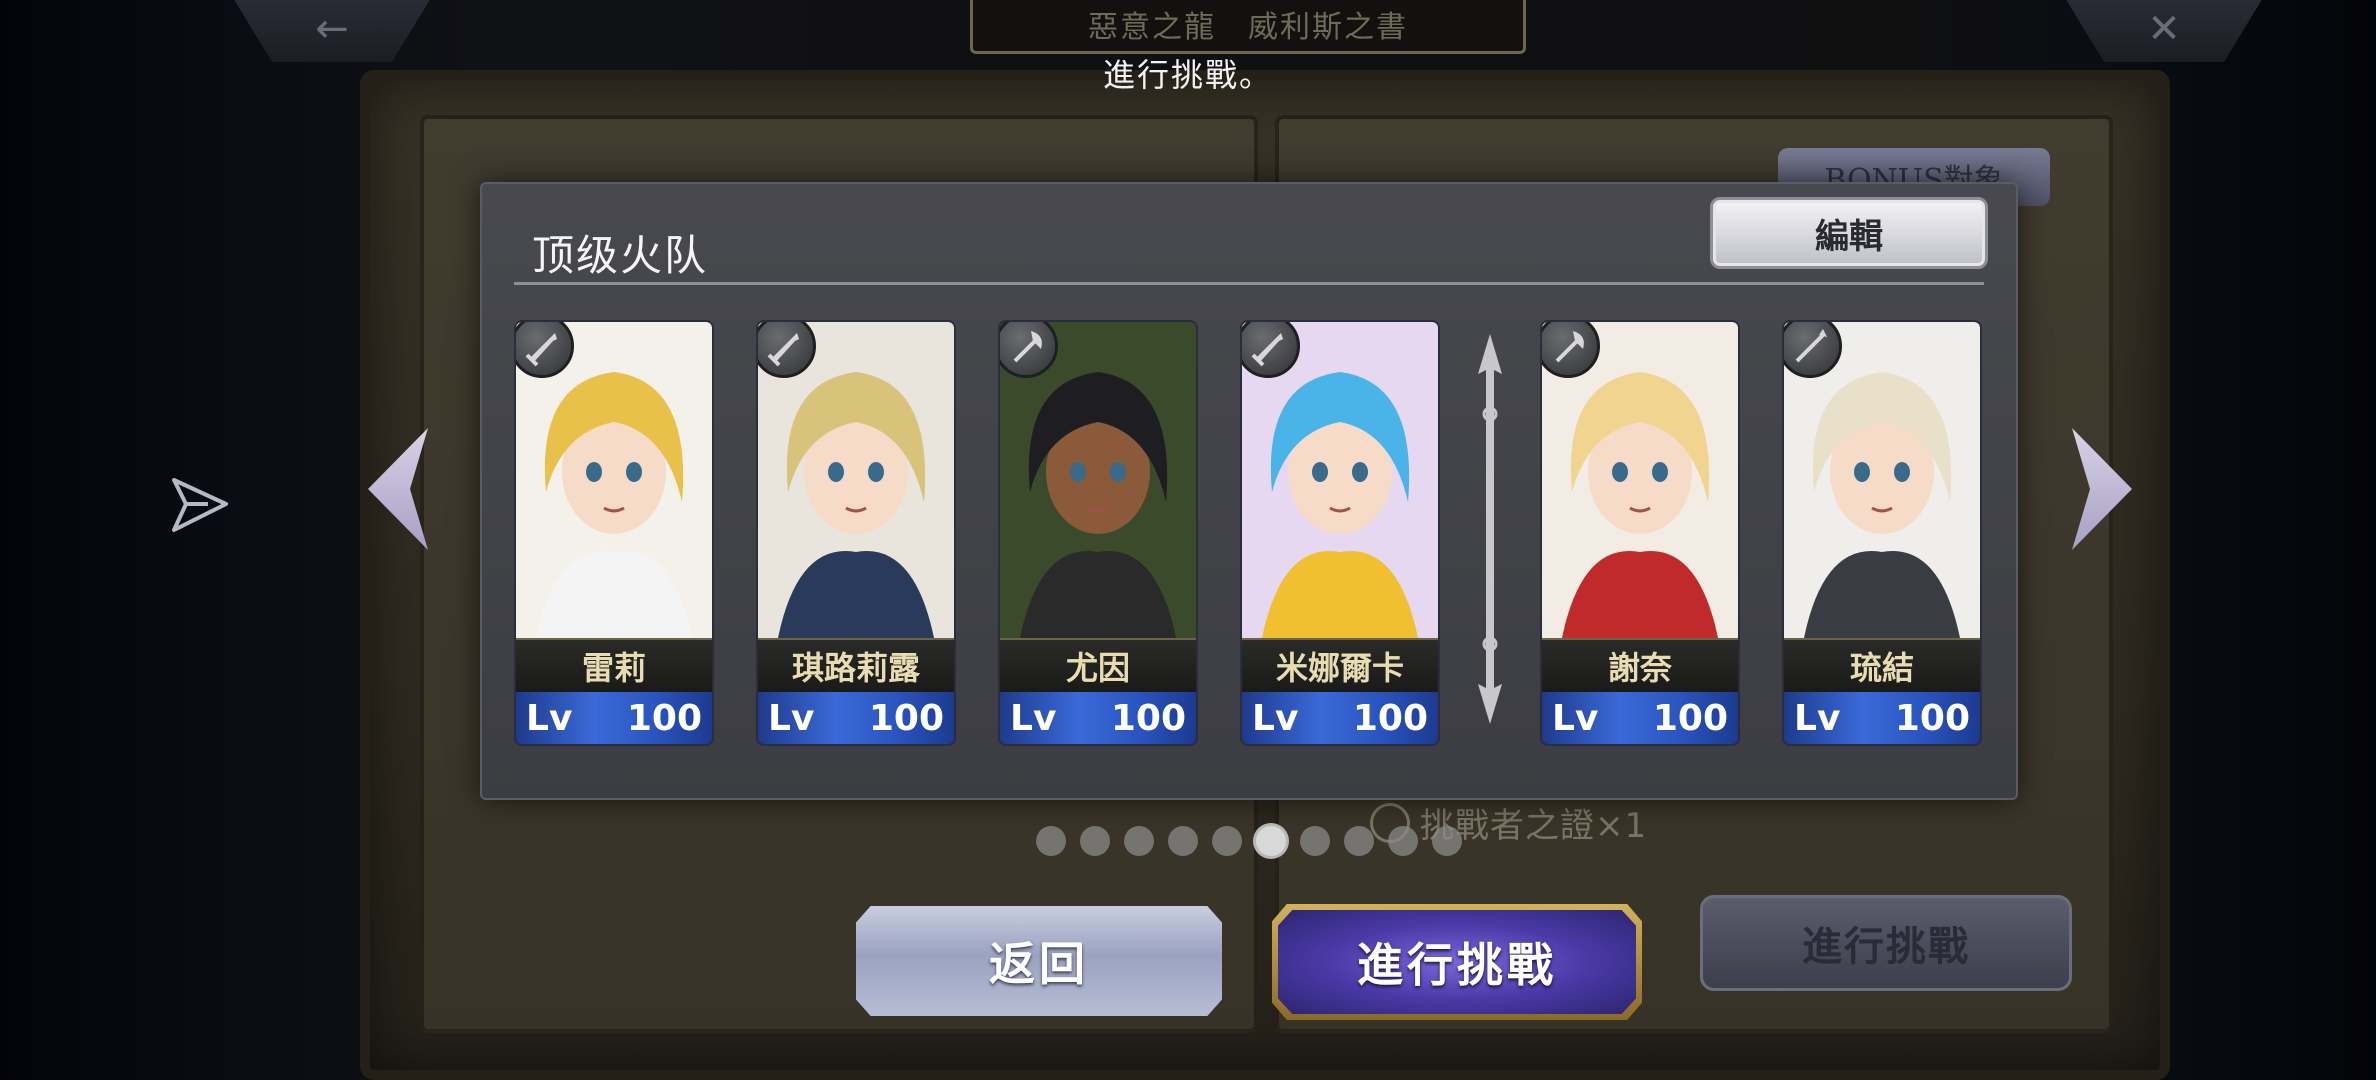 This screenshot has height=1080, width=2376. What do you see at coordinates (2164, 29) in the screenshot?
I see `close-icon: ✕` at bounding box center [2164, 29].